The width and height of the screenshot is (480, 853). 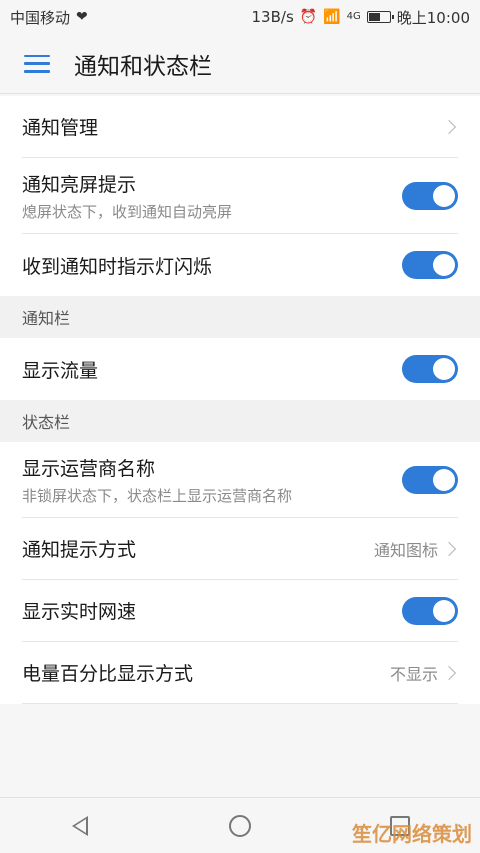 What do you see at coordinates (308, 17) in the screenshot?
I see `alarm-icon: ⏰` at bounding box center [308, 17].